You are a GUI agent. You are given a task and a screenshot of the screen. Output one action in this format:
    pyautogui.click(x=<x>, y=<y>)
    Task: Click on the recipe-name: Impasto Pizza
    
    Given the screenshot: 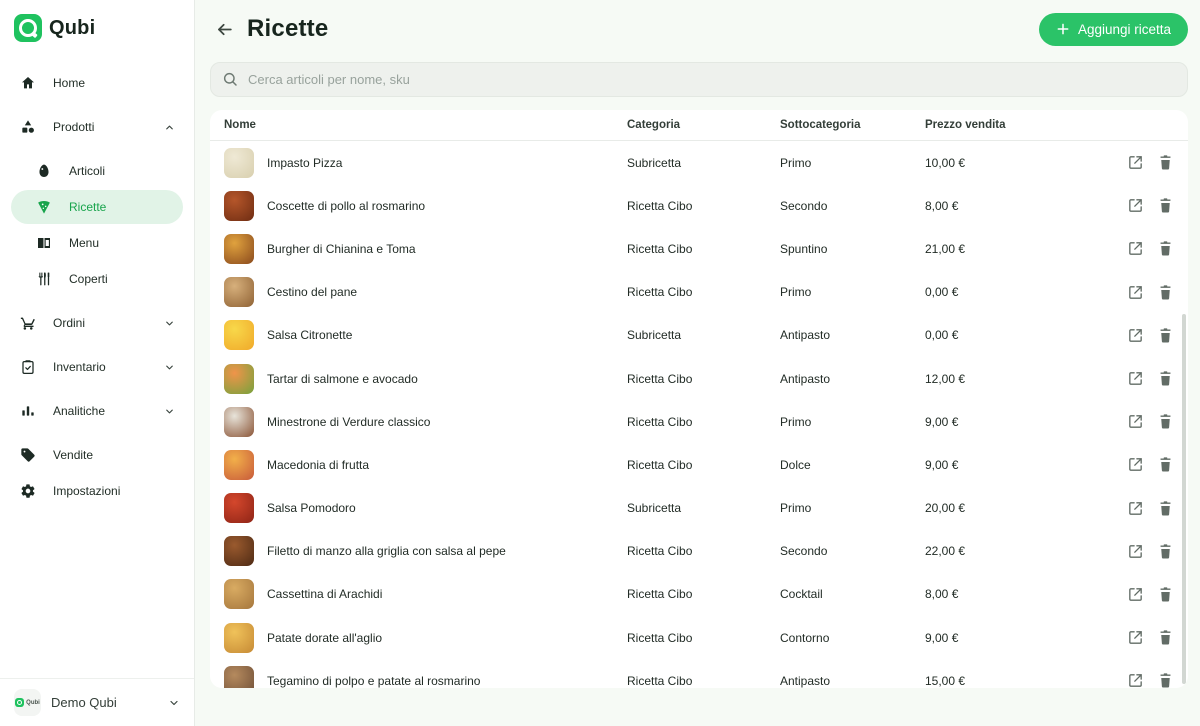 What is the action you would take?
    pyautogui.click(x=305, y=162)
    